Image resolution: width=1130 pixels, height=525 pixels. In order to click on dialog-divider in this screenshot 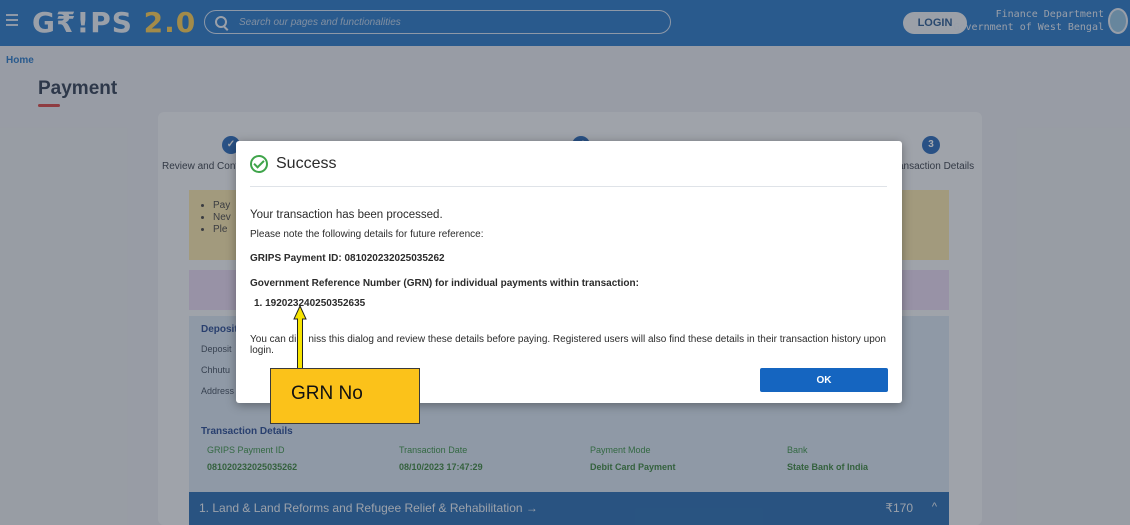, I will do `click(568, 186)`.